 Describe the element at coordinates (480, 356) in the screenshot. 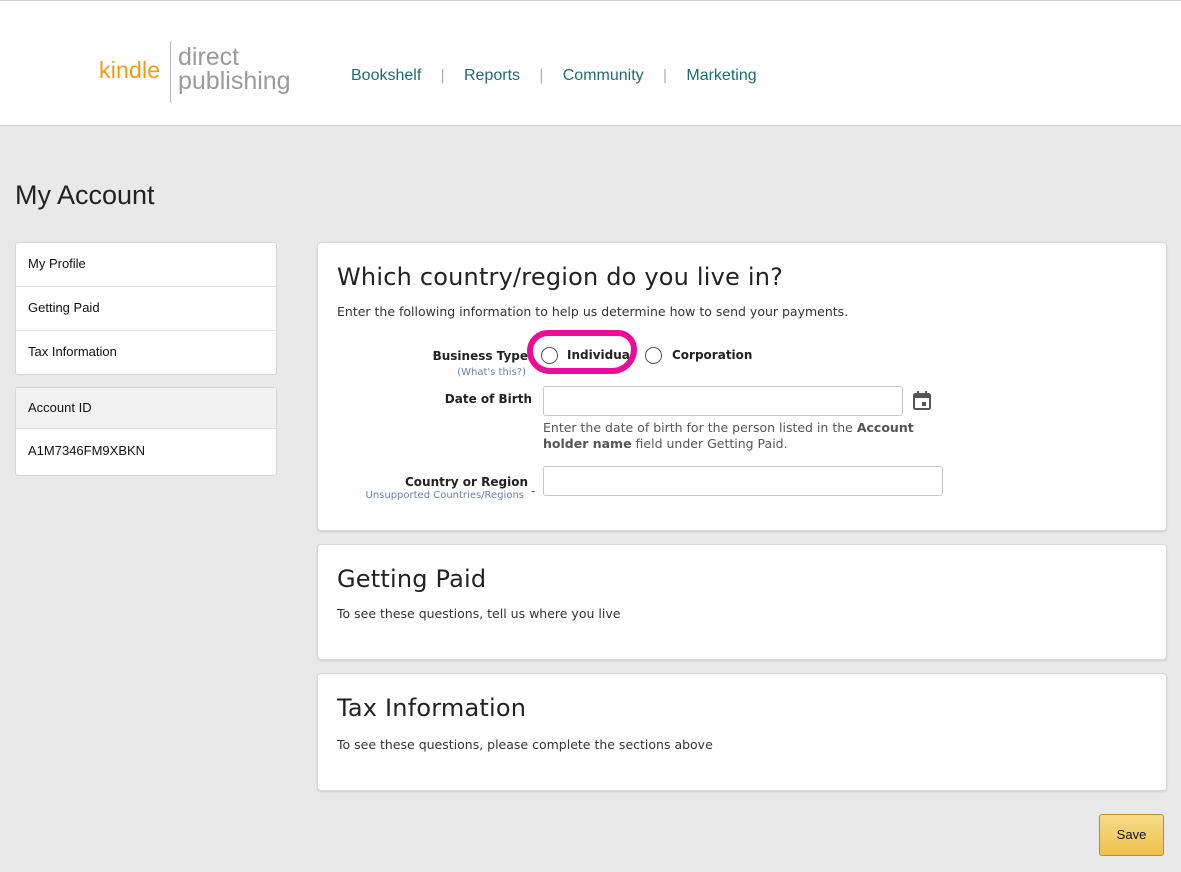

I see `business-type-label: Business Type` at that location.